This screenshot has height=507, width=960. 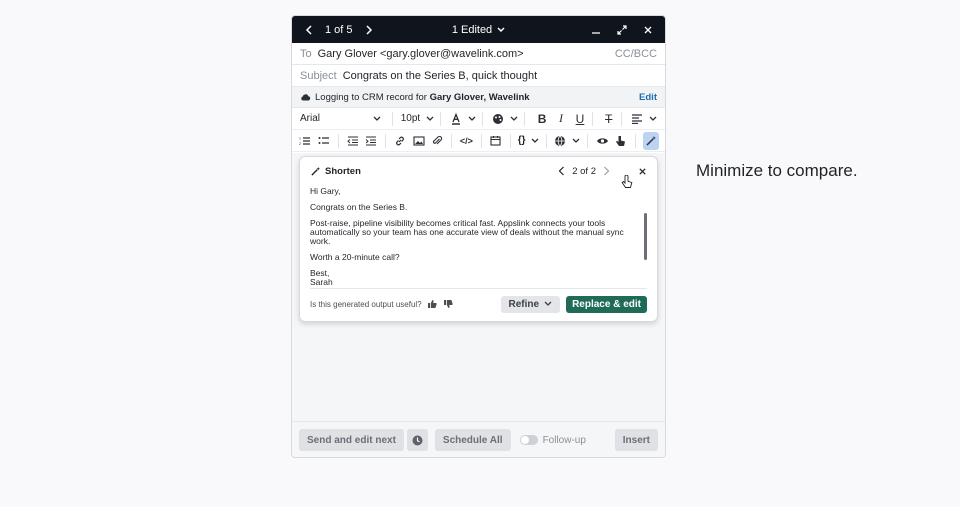 What do you see at coordinates (410, 118) in the screenshot?
I see `font-size-value: 10pt` at bounding box center [410, 118].